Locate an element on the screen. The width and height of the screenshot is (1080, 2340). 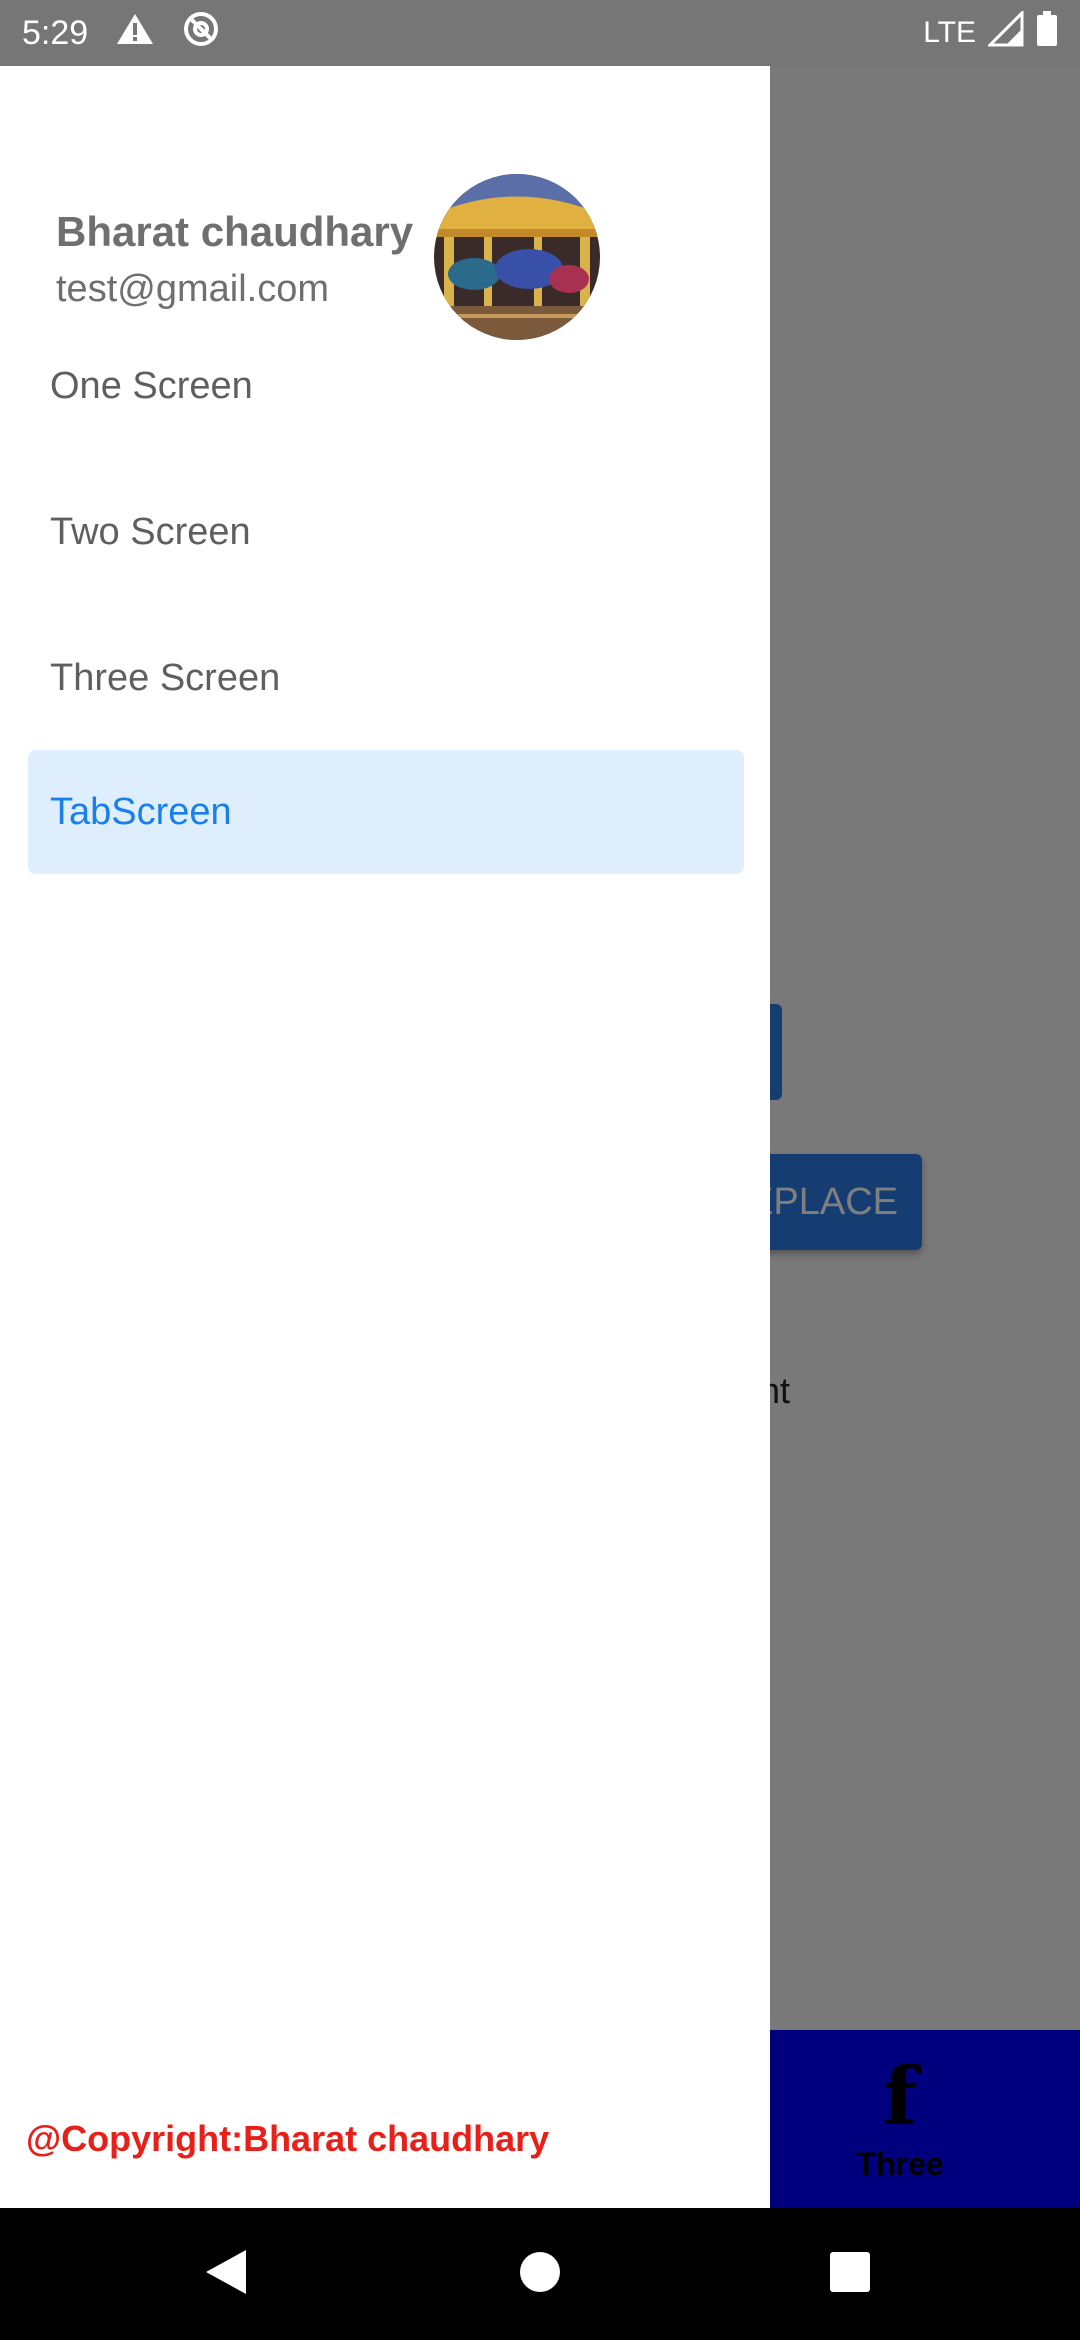
drawer-item-two-screen: Two Screen is located at coordinates (386, 532).